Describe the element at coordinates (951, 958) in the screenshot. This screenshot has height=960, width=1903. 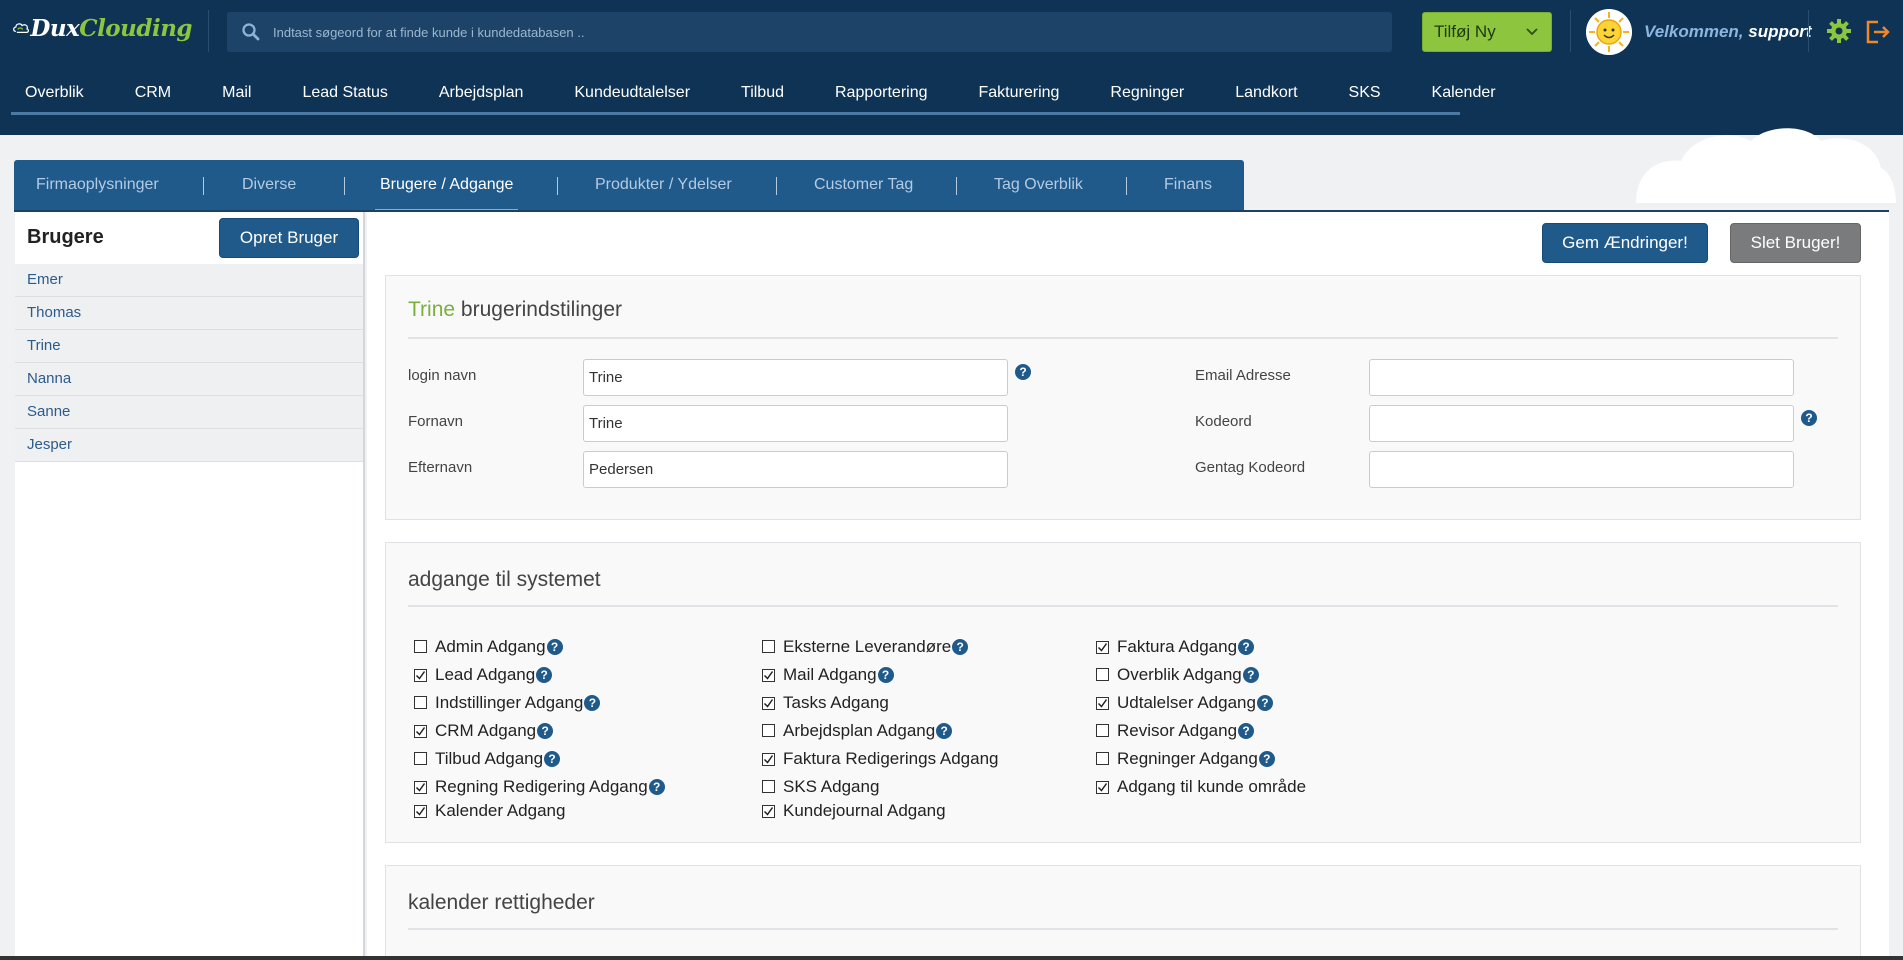
I see `window-bottom-edge` at that location.